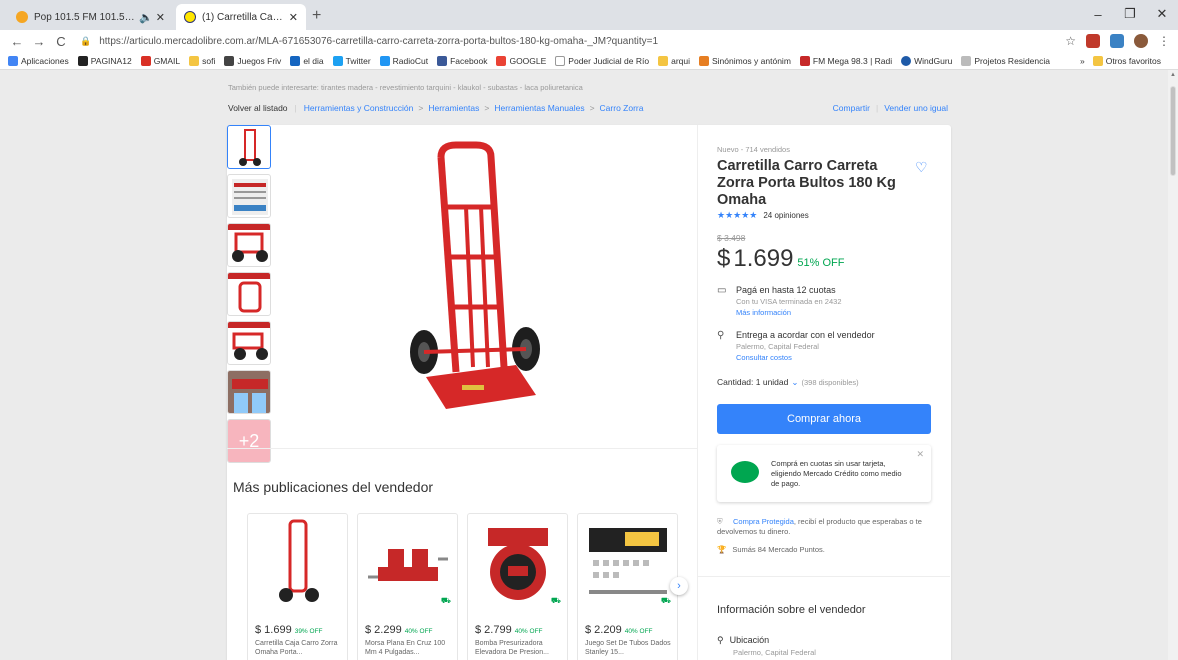 This screenshot has height=660, width=1178. What do you see at coordinates (160, 60) in the screenshot?
I see `bookmark-gmail: GMAIL` at bounding box center [160, 60].